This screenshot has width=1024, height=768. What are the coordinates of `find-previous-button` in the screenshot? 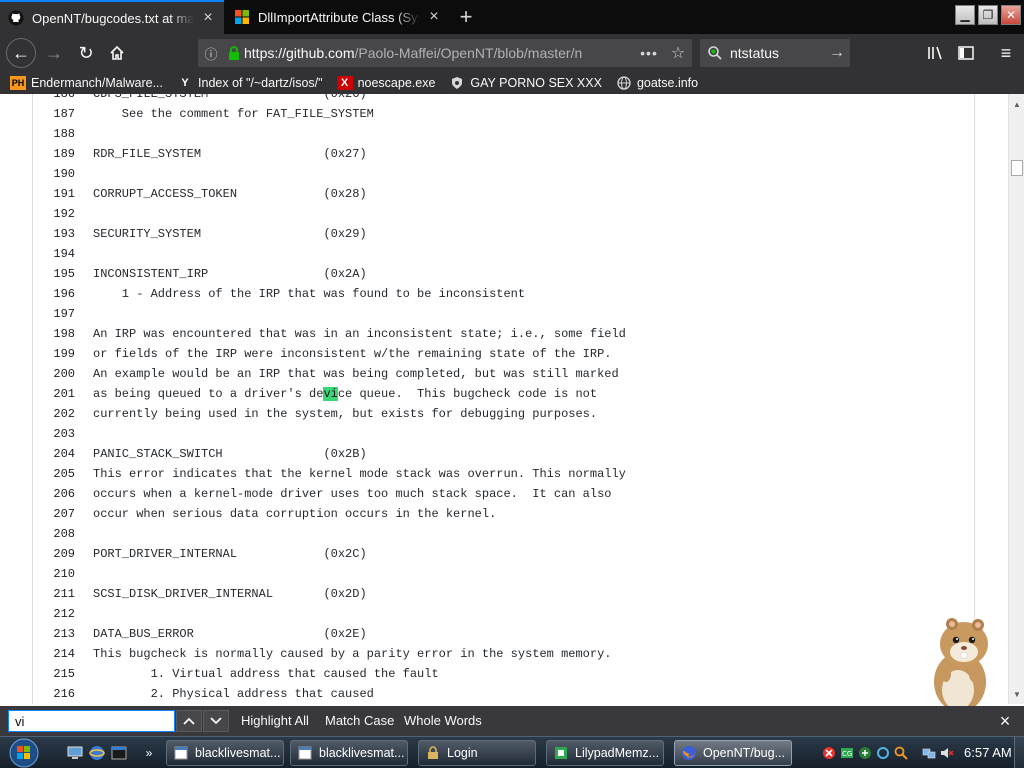 It's located at (189, 721).